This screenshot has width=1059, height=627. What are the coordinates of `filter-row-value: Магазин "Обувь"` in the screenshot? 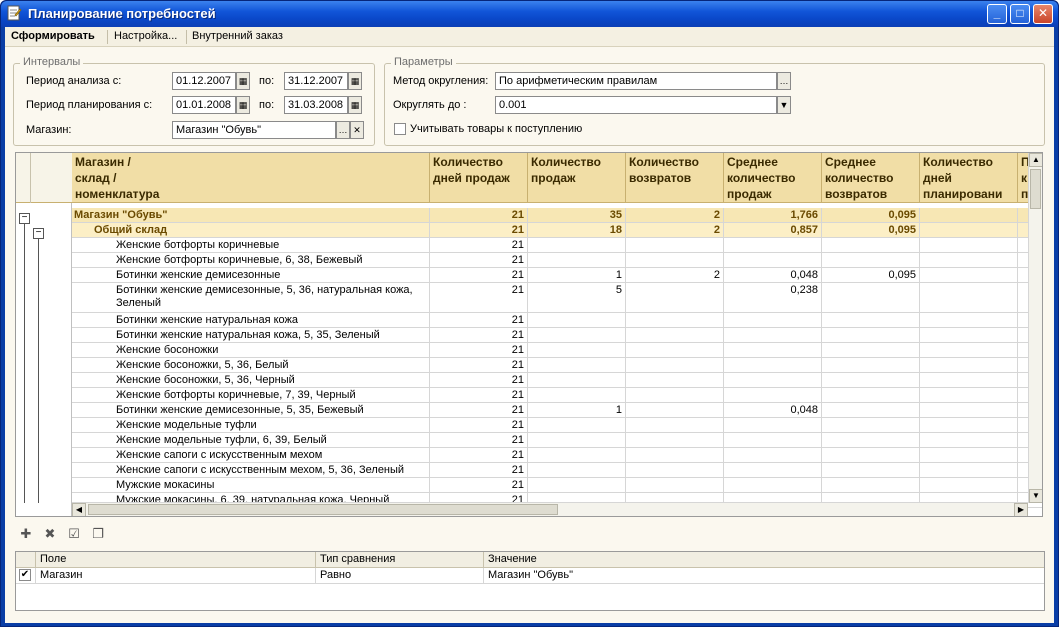 It's located at (764, 576).